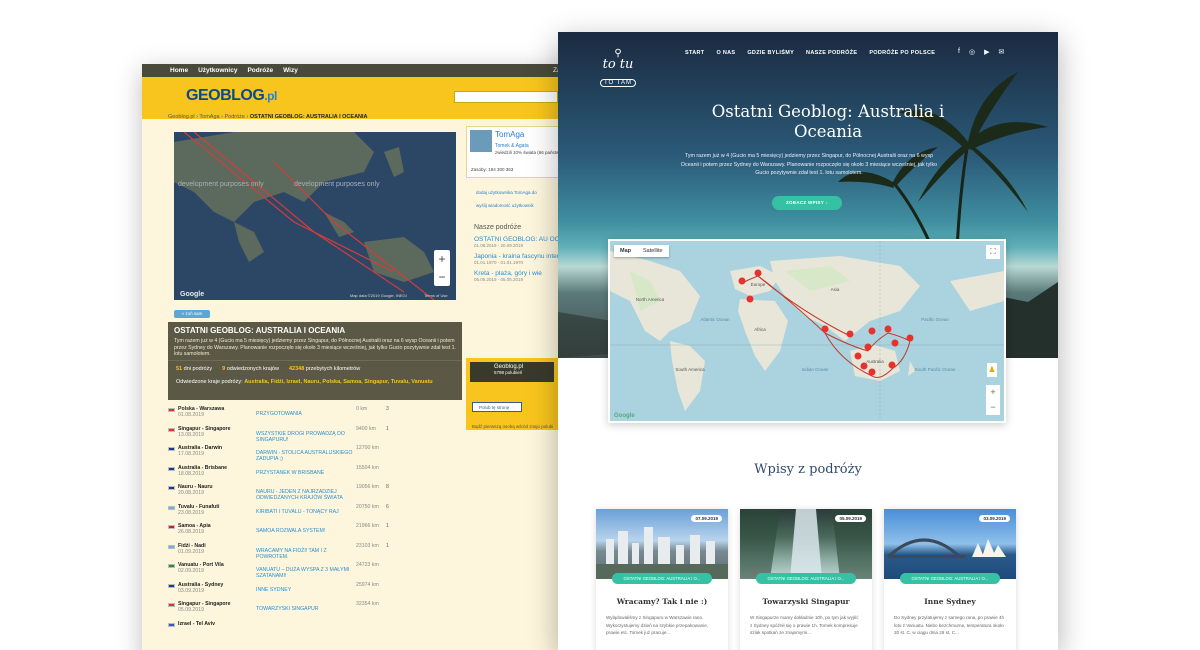 The height and width of the screenshot is (650, 1200). Describe the element at coordinates (807, 203) in the screenshot. I see `see-entries-button: ZOBACZ WPISY ↓` at that location.